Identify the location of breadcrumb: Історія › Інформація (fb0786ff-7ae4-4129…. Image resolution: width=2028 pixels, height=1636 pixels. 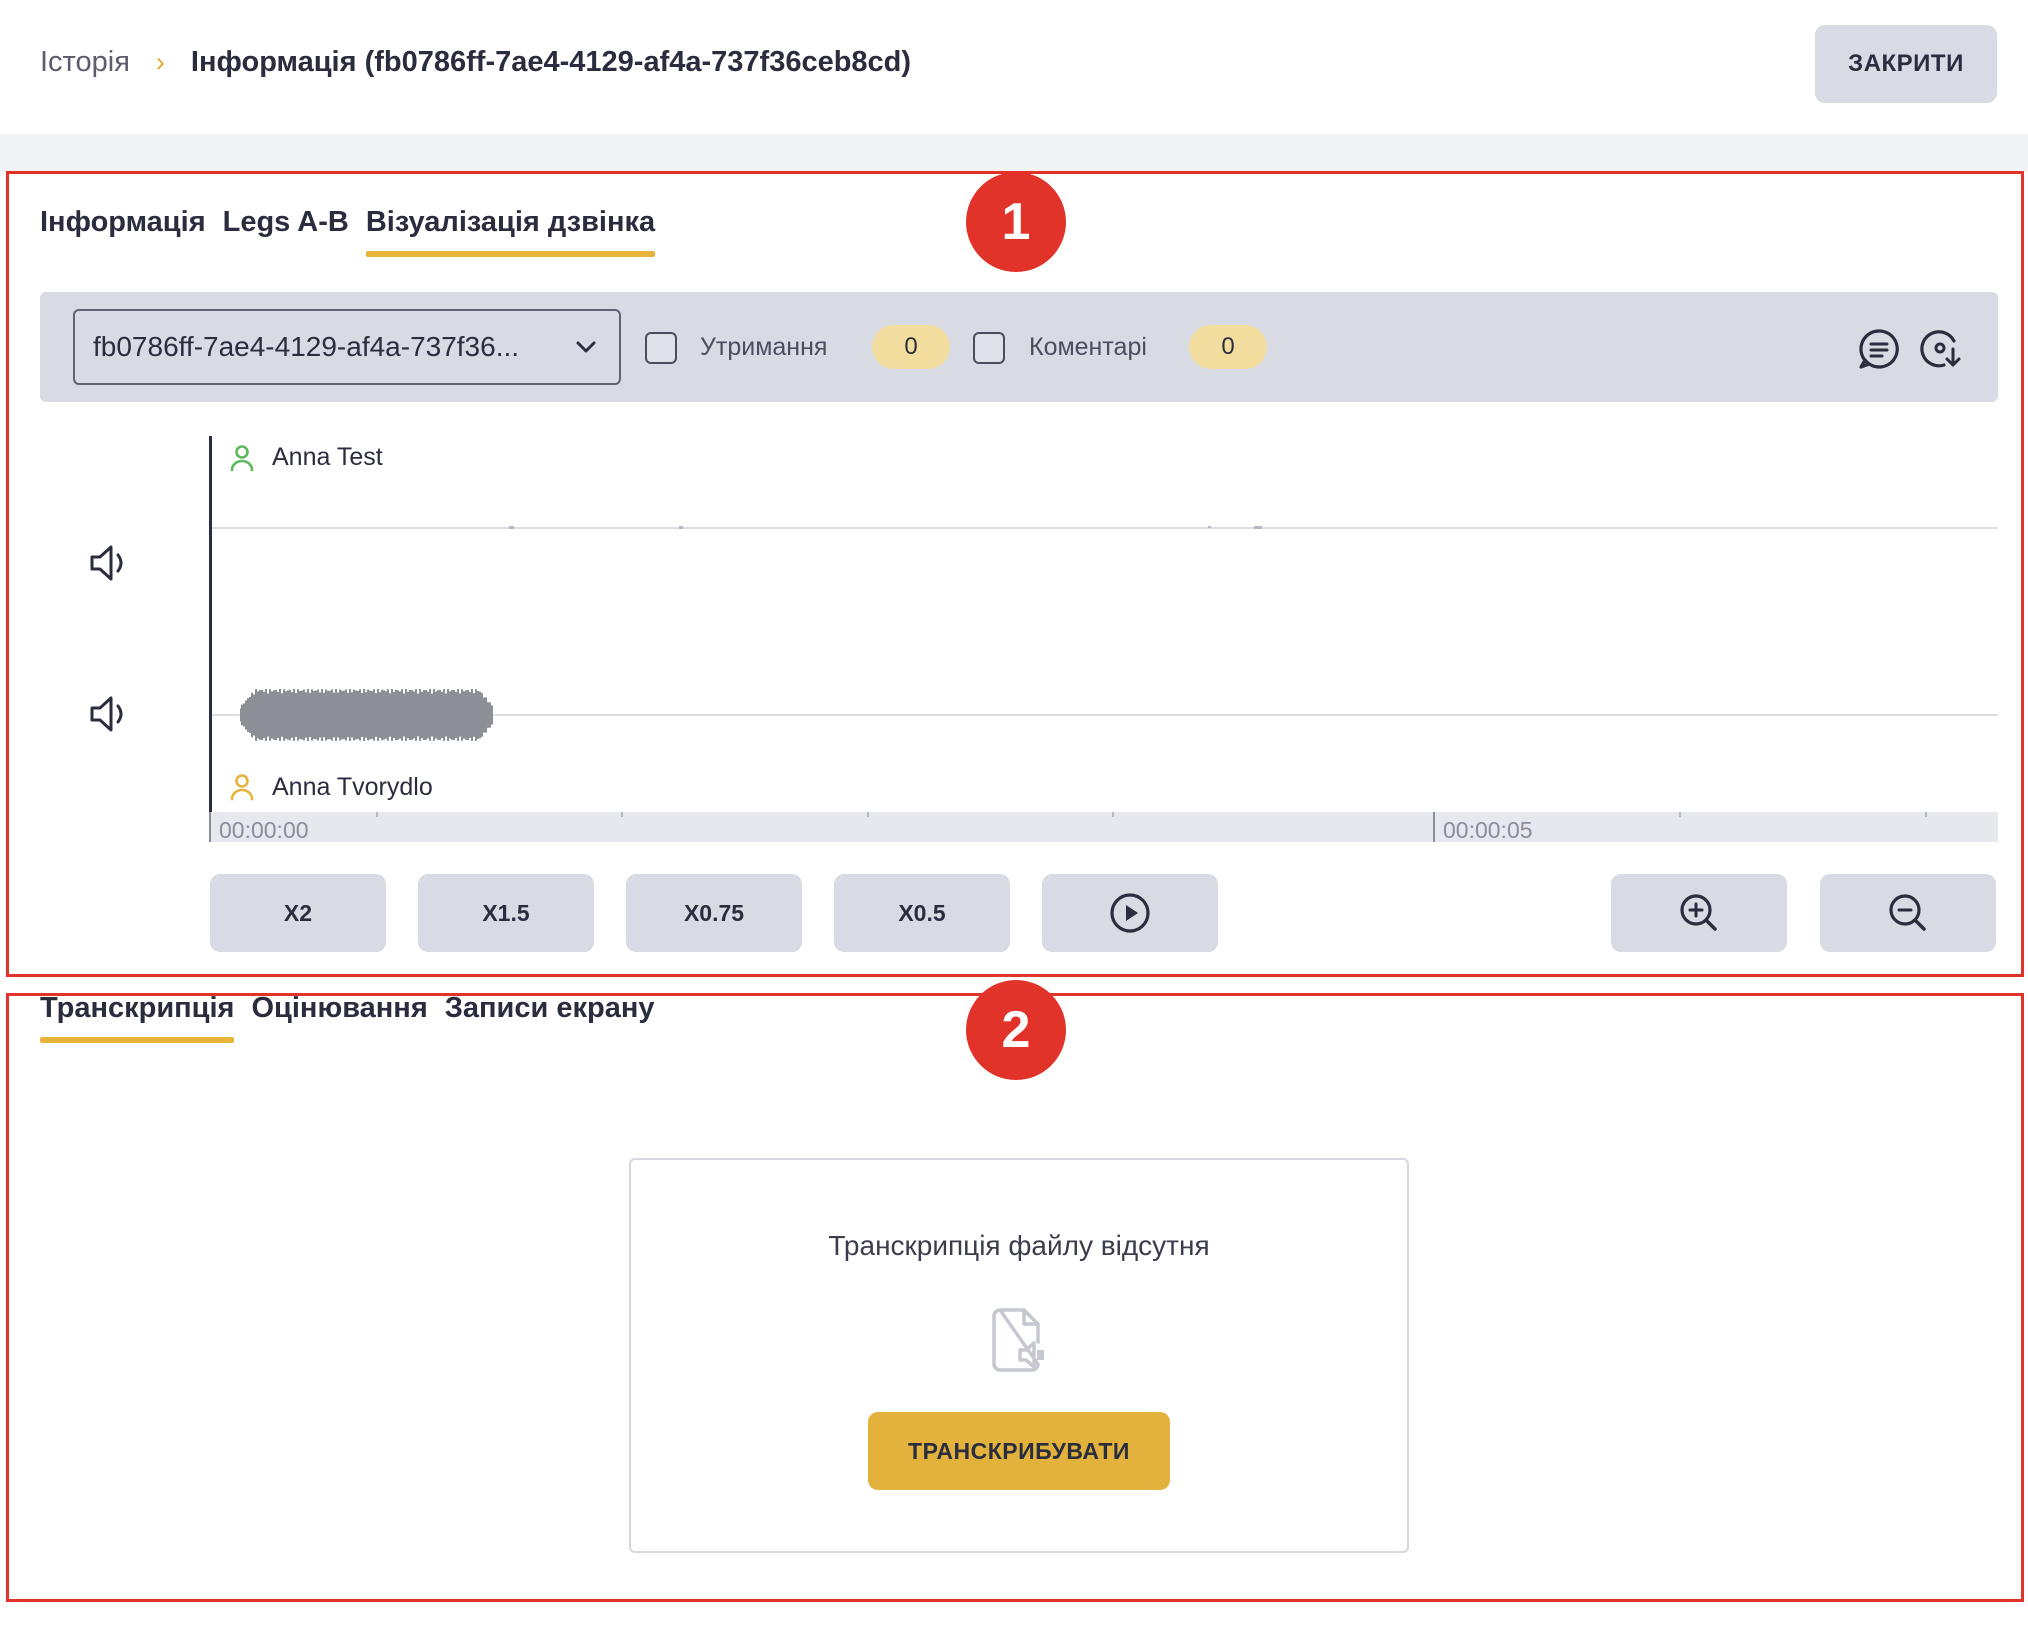
(475, 62).